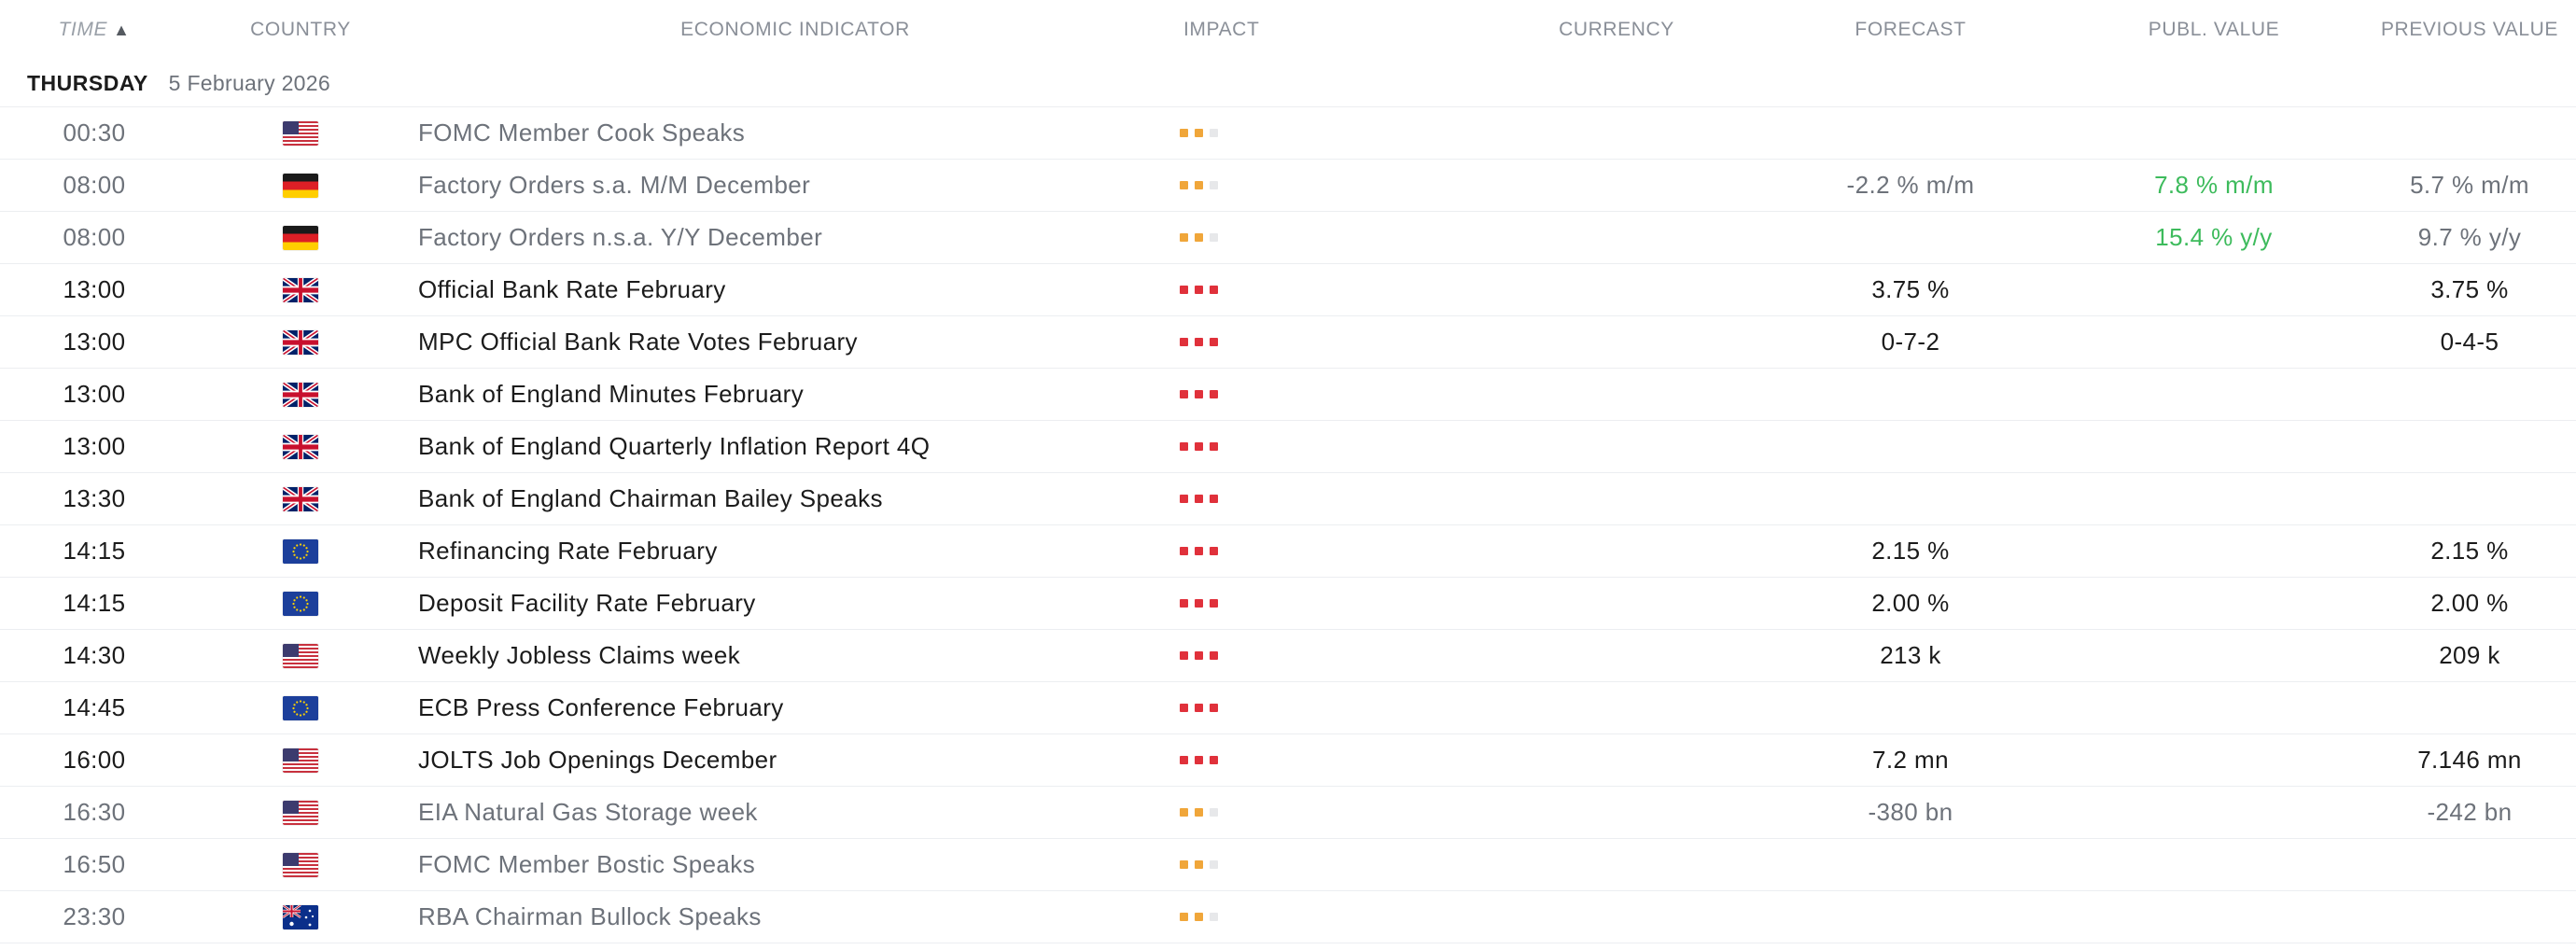 The width and height of the screenshot is (2576, 950). I want to click on row-time: 23:30, so click(94, 916).